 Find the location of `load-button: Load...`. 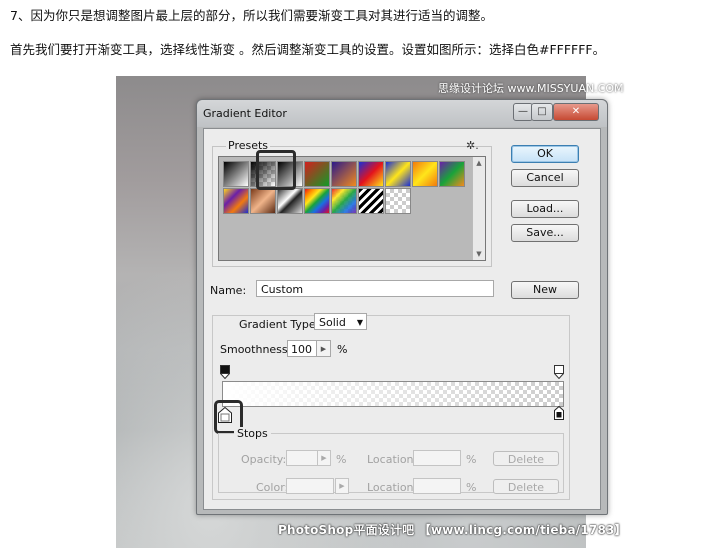

load-button: Load... is located at coordinates (545, 209).